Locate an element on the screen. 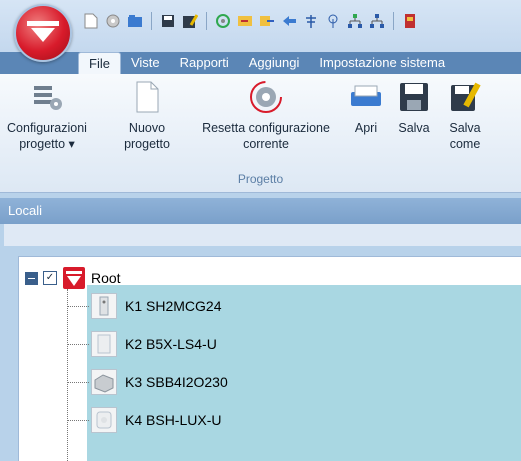 This screenshot has width=521, height=461. tree-node-root: ✓ Root is located at coordinates (73, 278).